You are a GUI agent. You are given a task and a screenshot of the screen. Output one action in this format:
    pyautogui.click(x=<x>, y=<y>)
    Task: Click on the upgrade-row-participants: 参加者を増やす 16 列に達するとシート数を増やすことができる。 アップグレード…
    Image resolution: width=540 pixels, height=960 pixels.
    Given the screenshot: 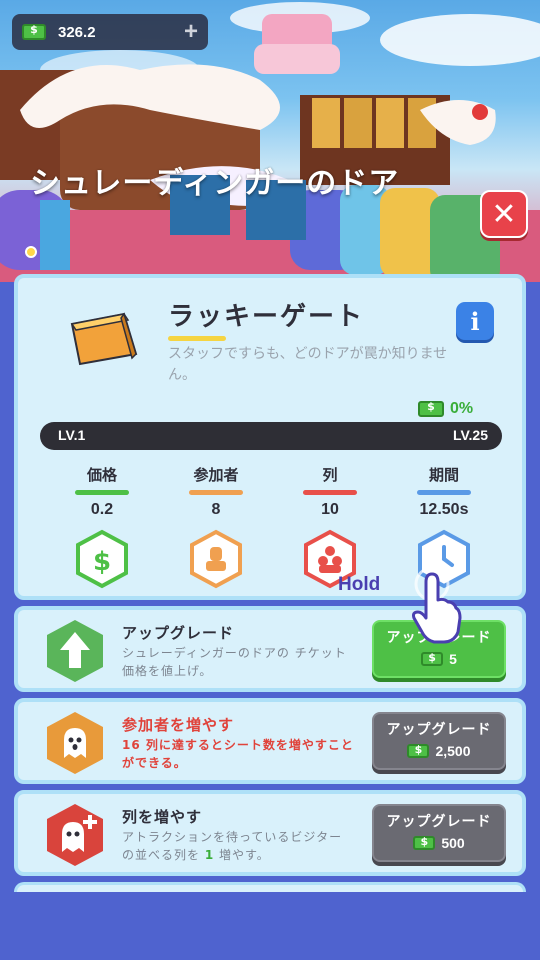 What is the action you would take?
    pyautogui.click(x=270, y=741)
    